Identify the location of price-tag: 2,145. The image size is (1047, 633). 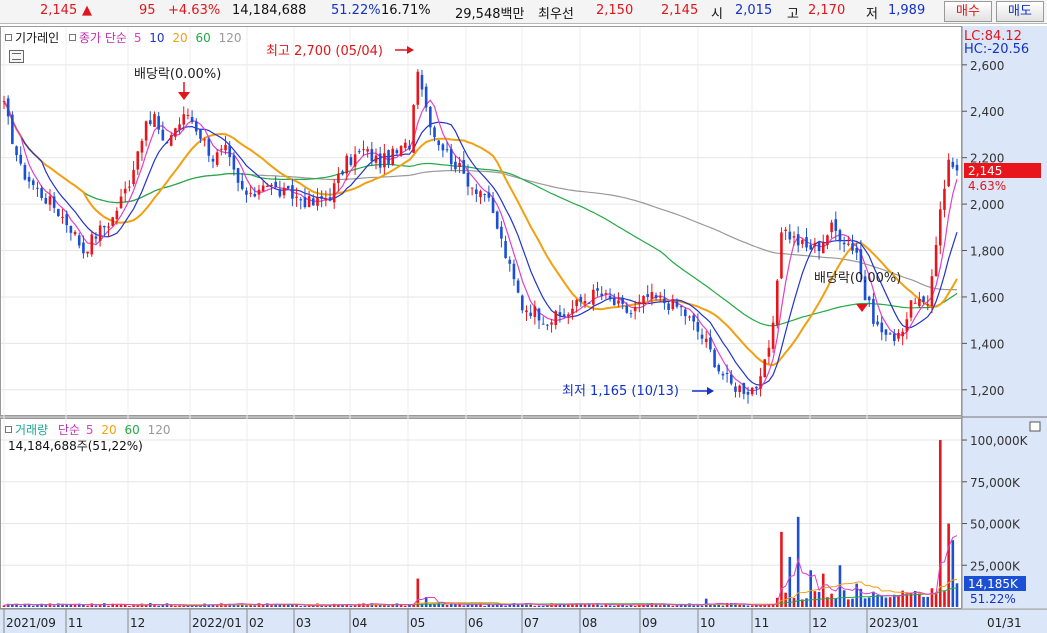
(985, 171).